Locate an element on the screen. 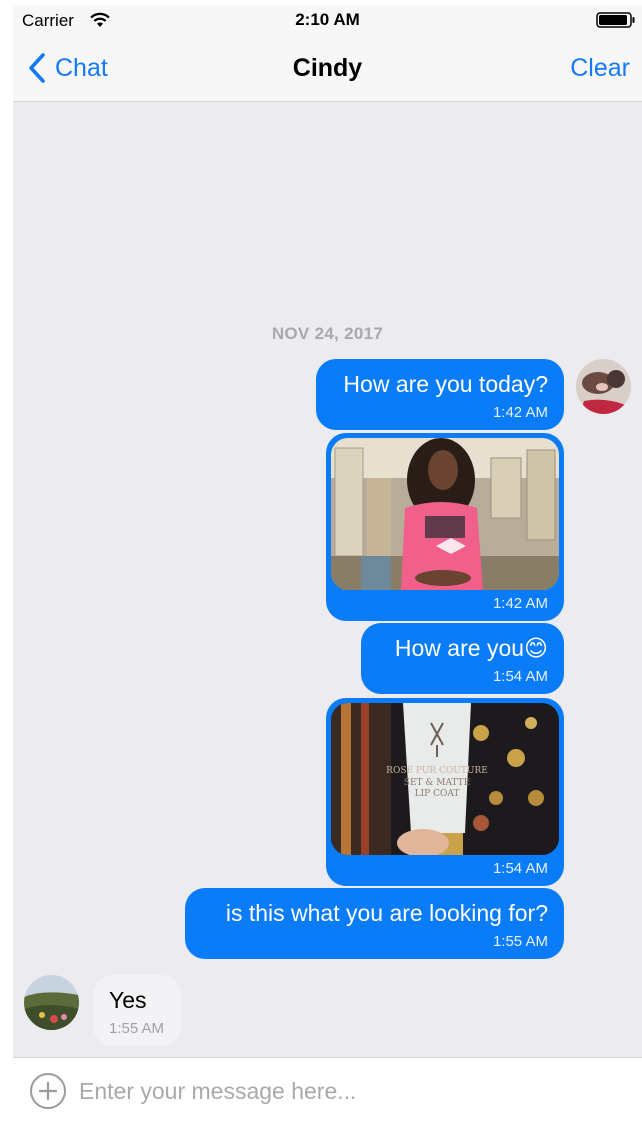 The width and height of the screenshot is (642, 1127). my-avatar-photo is located at coordinates (603, 386).